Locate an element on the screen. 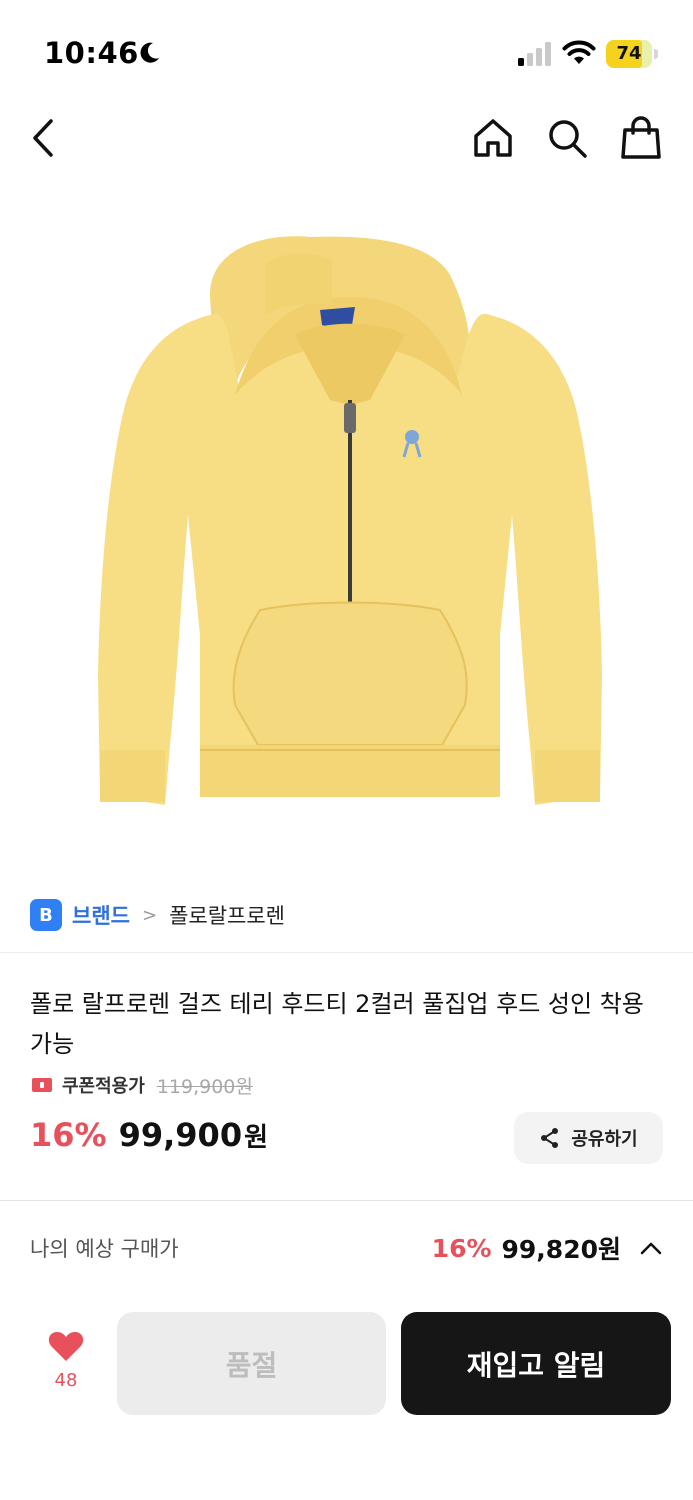  battery-level: 74 is located at coordinates (629, 53).